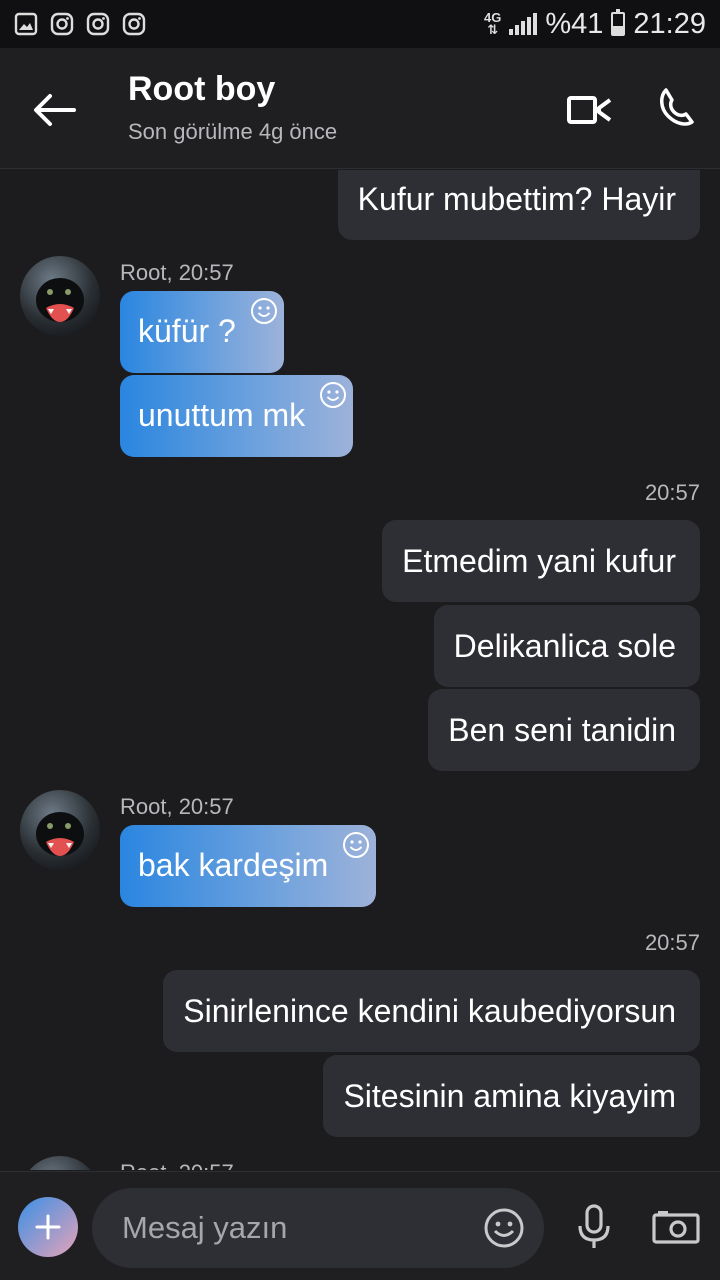  I want to click on incoming-message: küfür ?, so click(202, 332).